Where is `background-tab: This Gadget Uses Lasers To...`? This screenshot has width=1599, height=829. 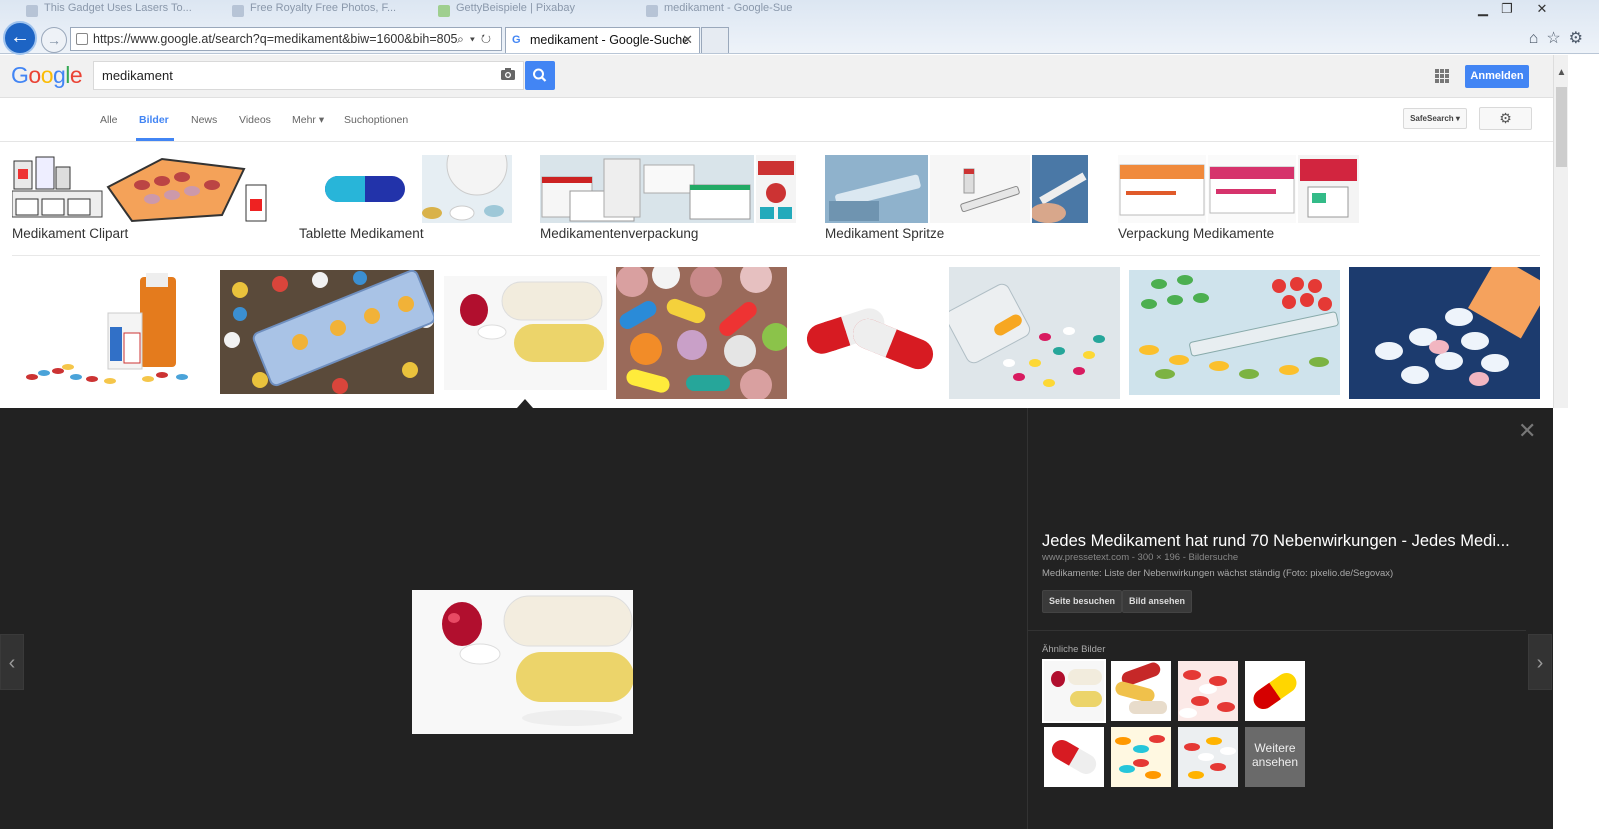 background-tab: This Gadget Uses Lasers To... is located at coordinates (115, 11).